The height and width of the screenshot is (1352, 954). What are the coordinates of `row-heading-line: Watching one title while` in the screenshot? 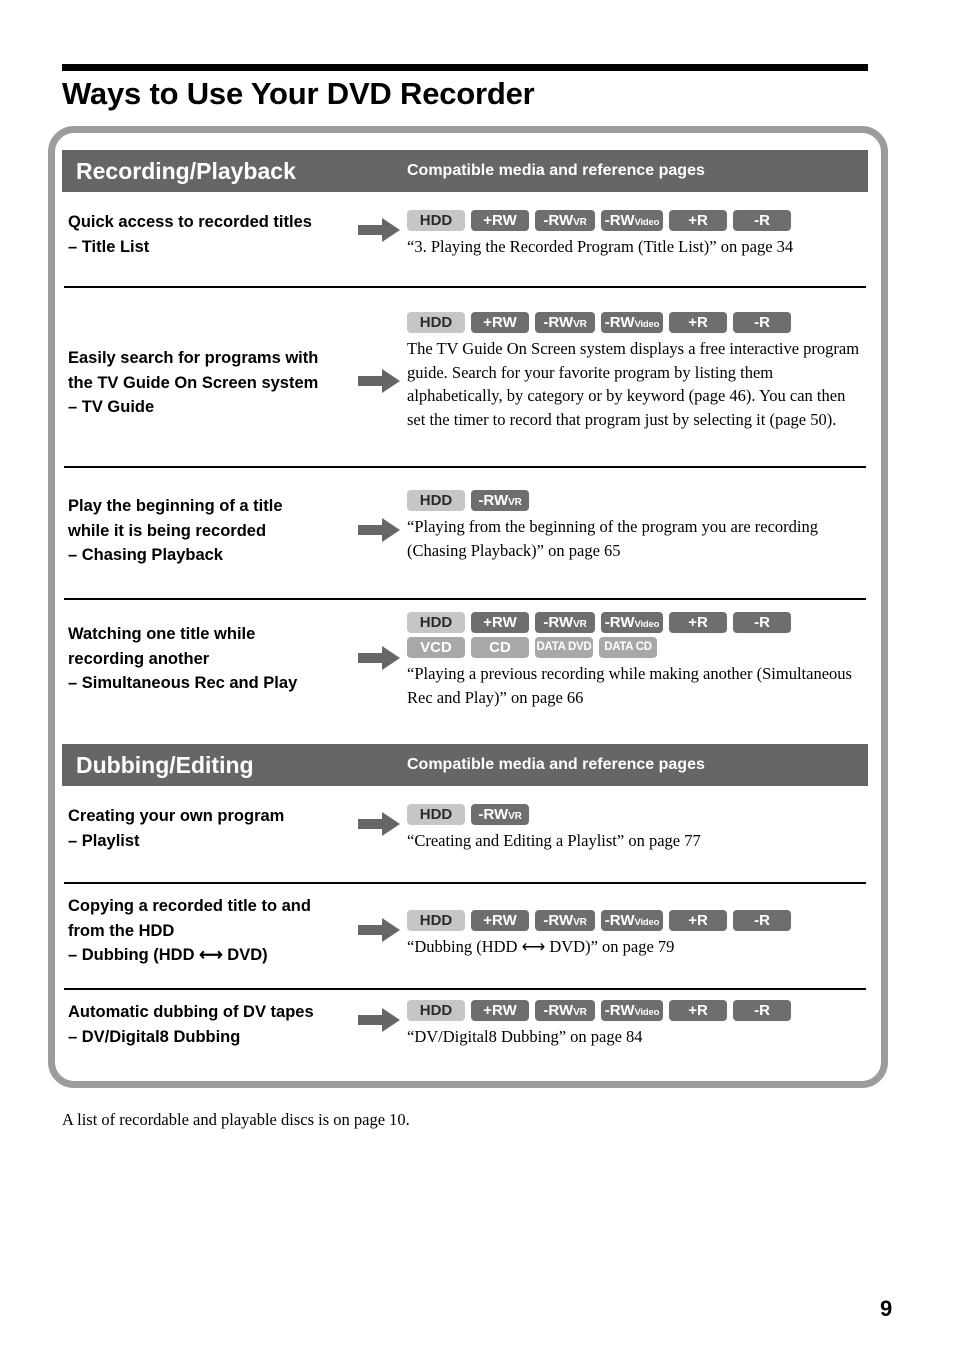 It's located at (162, 634).